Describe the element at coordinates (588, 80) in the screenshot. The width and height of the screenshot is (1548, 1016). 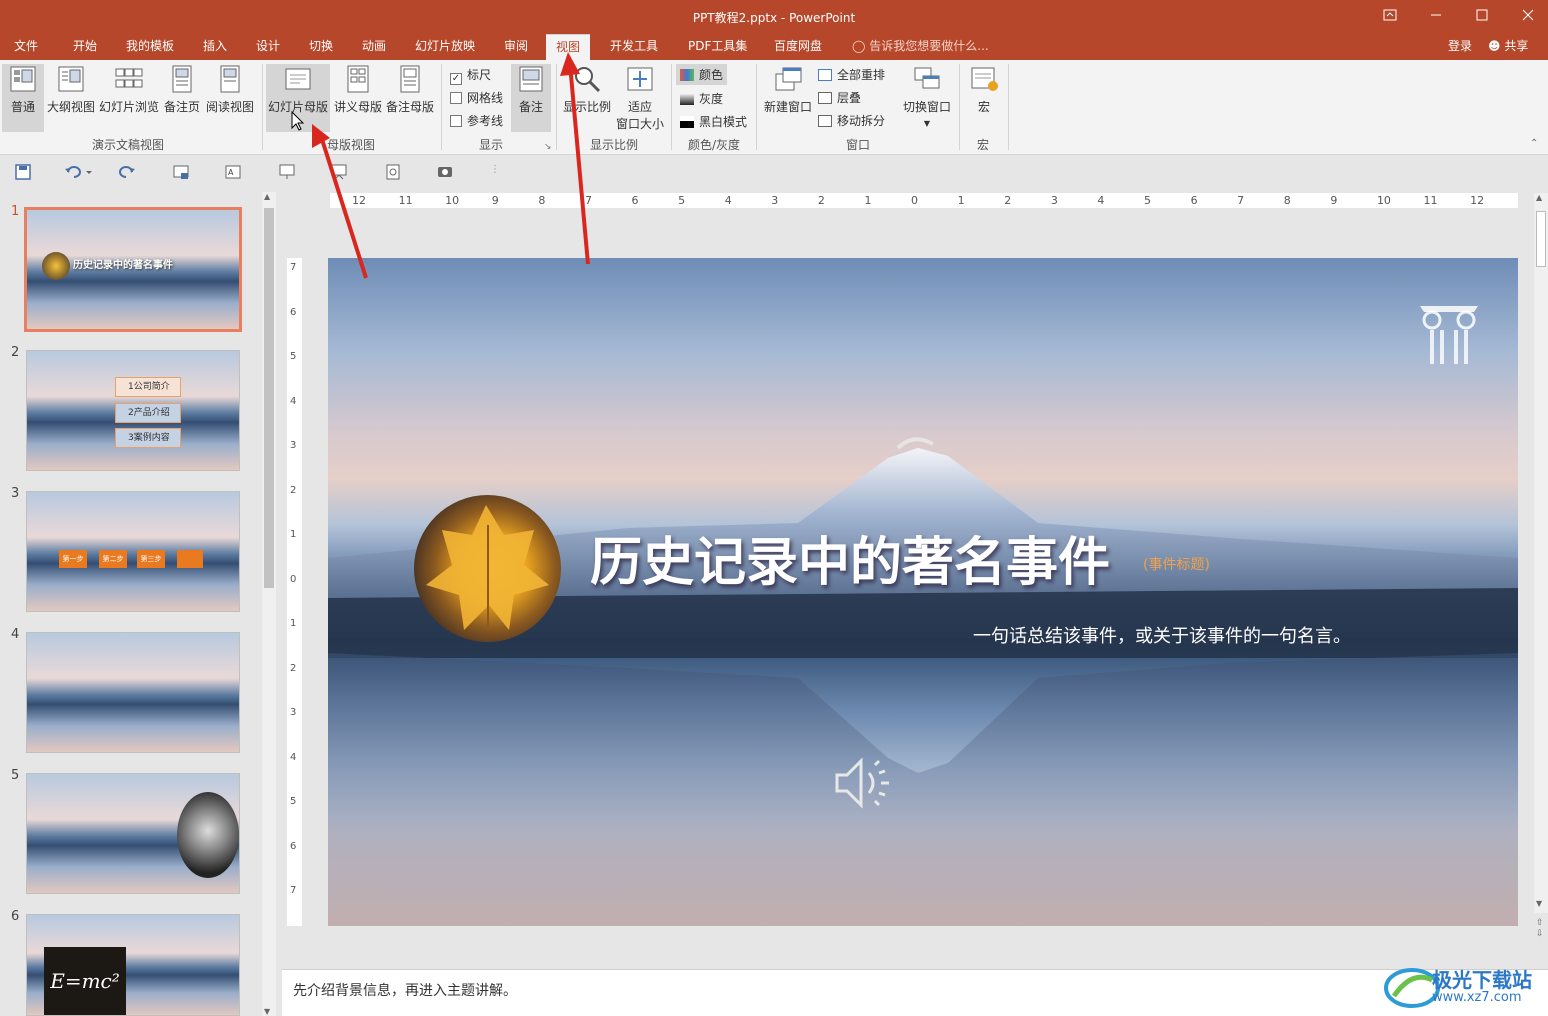
I see `magnifier-icon` at that location.